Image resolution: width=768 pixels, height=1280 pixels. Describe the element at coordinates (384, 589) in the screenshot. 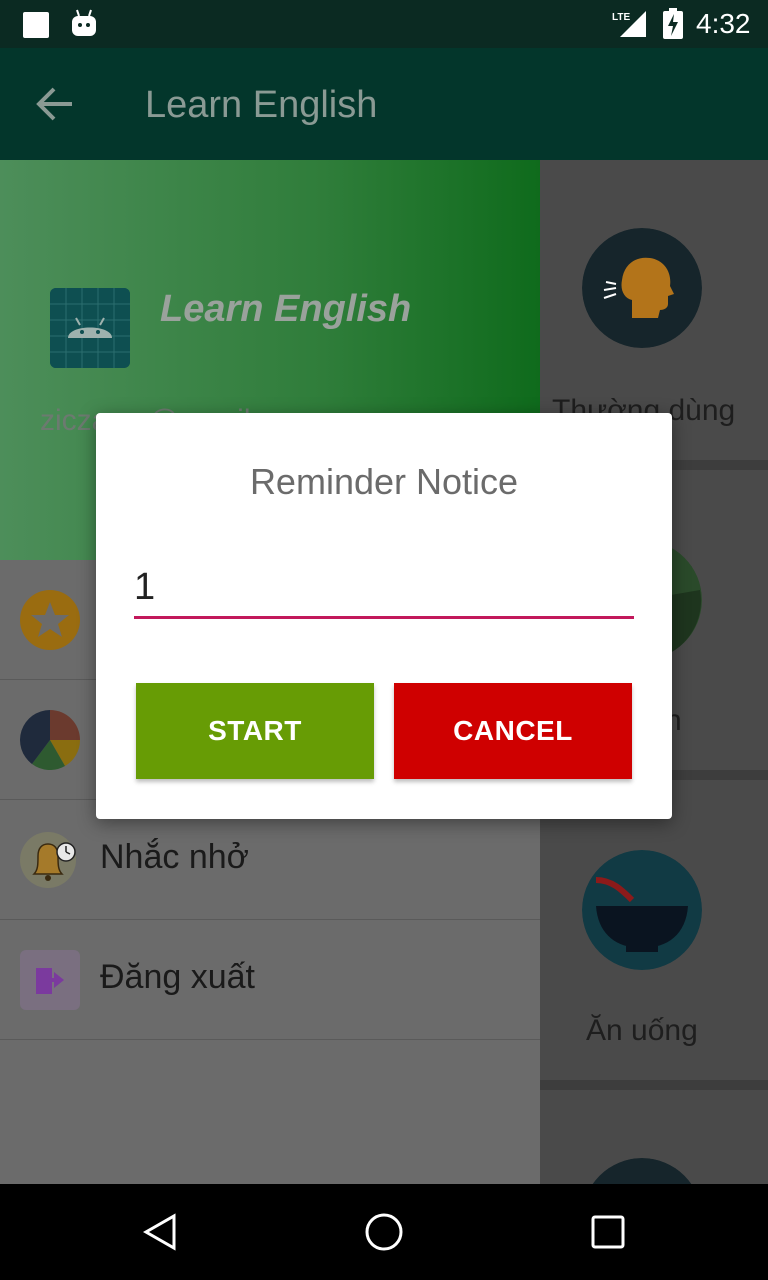

I see `reminder-input` at that location.